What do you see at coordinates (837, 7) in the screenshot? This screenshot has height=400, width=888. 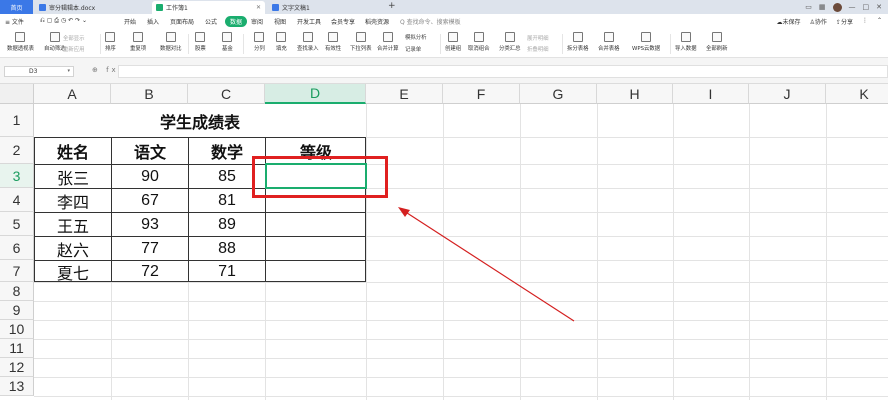 I see `avatar` at bounding box center [837, 7].